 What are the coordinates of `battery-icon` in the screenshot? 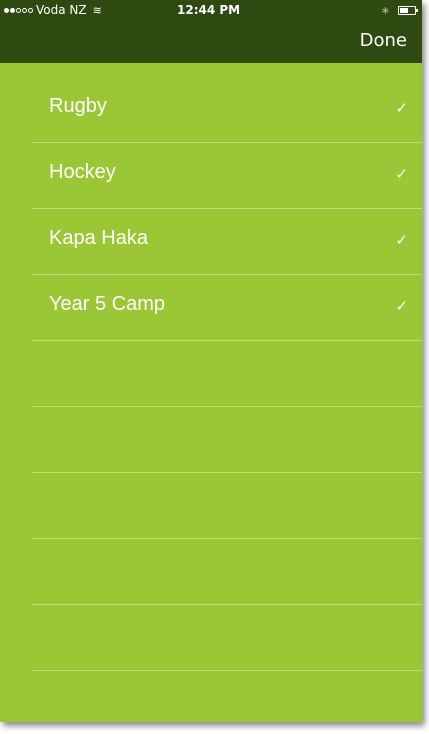 It's located at (408, 10).